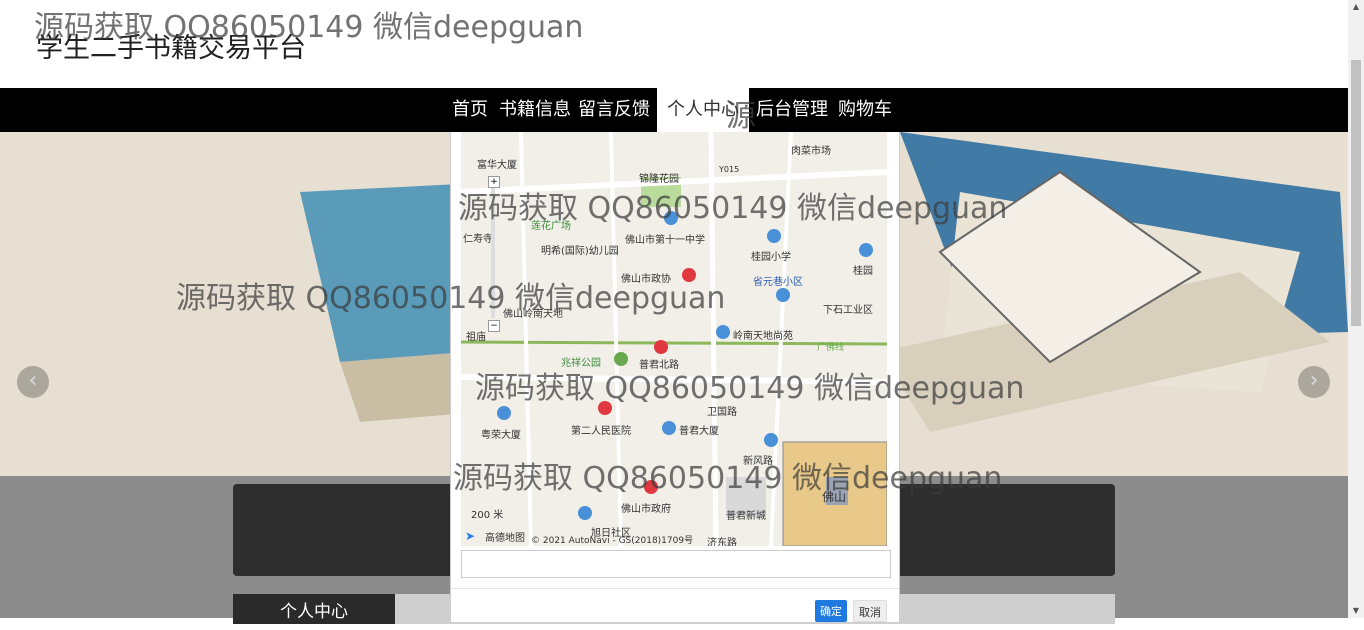 The height and width of the screenshot is (630, 1364). Describe the element at coordinates (476, 337) in the screenshot. I see `map-label: 祖庙` at that location.